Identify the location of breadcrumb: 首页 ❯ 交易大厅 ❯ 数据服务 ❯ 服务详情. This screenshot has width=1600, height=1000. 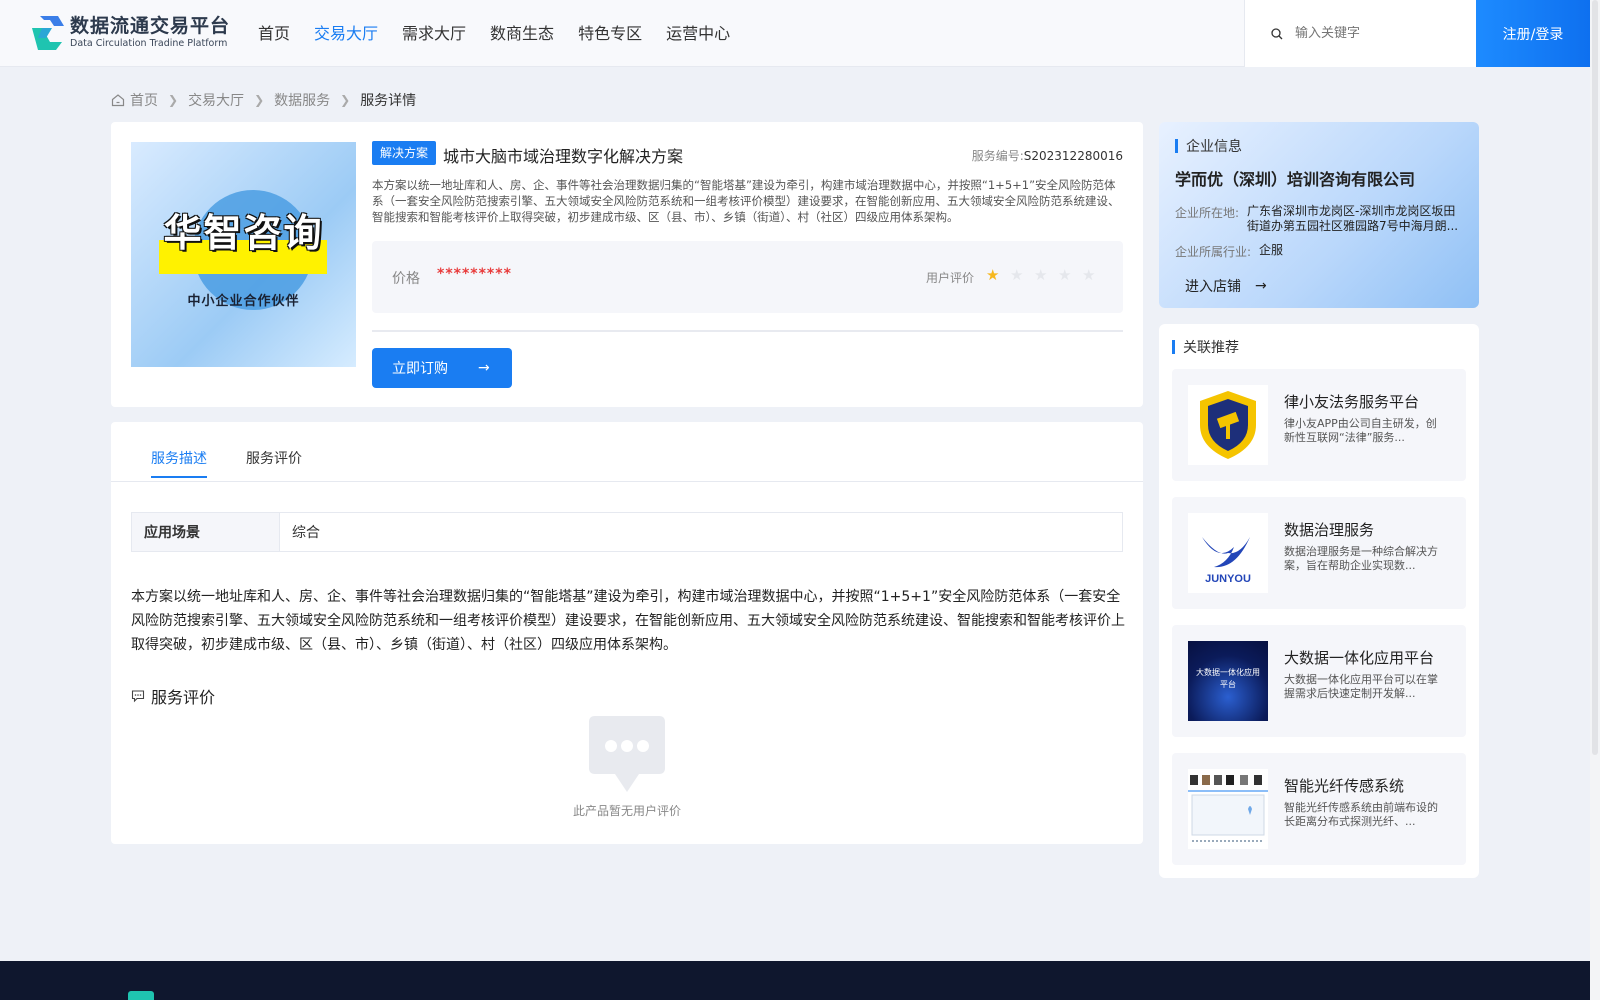
(263, 100).